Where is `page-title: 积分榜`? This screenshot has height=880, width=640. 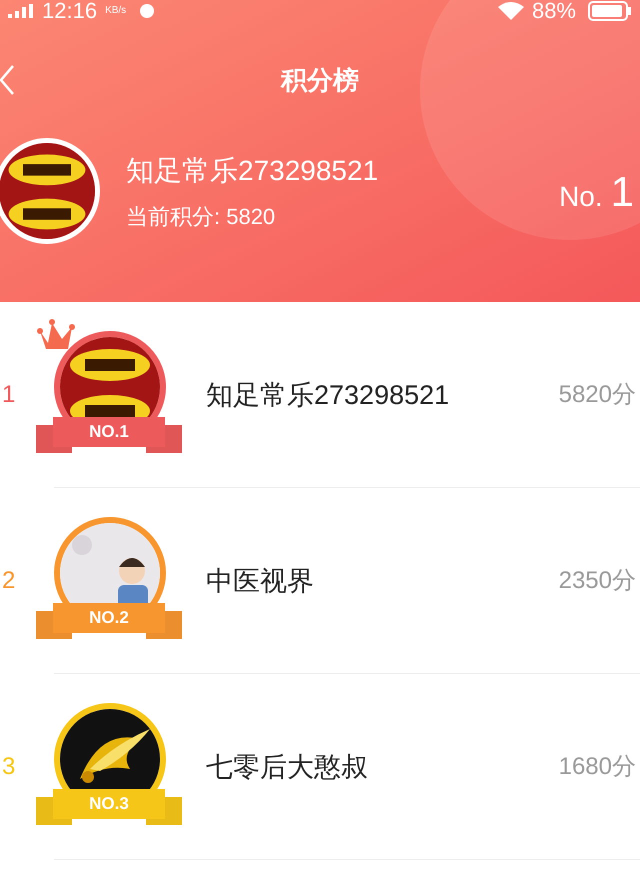
page-title: 积分榜 is located at coordinates (320, 80).